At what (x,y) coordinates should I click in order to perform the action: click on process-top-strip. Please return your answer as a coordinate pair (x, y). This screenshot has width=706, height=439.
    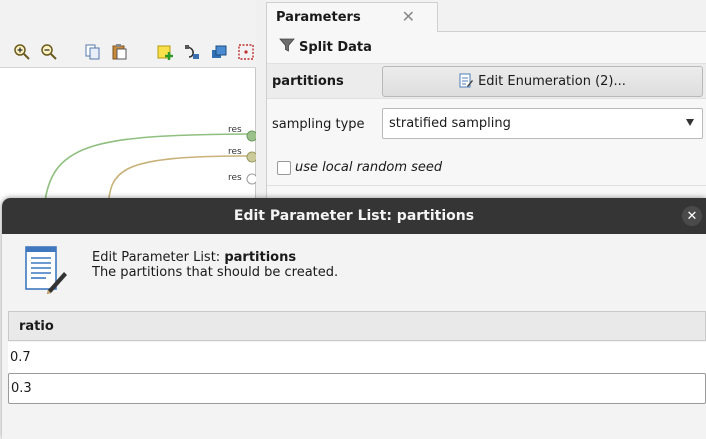
    Looking at the image, I should click on (128, 18).